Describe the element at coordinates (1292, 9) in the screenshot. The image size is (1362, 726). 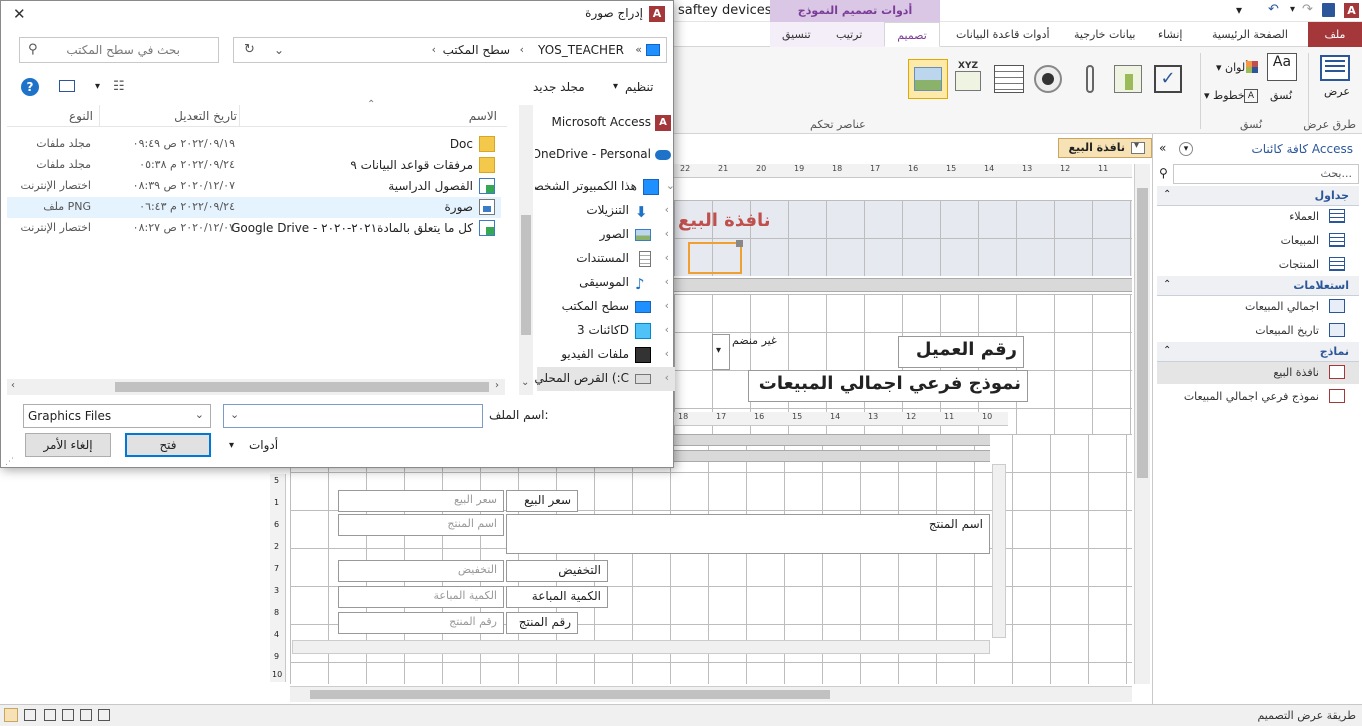
I see `undo-dropdown-icon: ▾` at that location.